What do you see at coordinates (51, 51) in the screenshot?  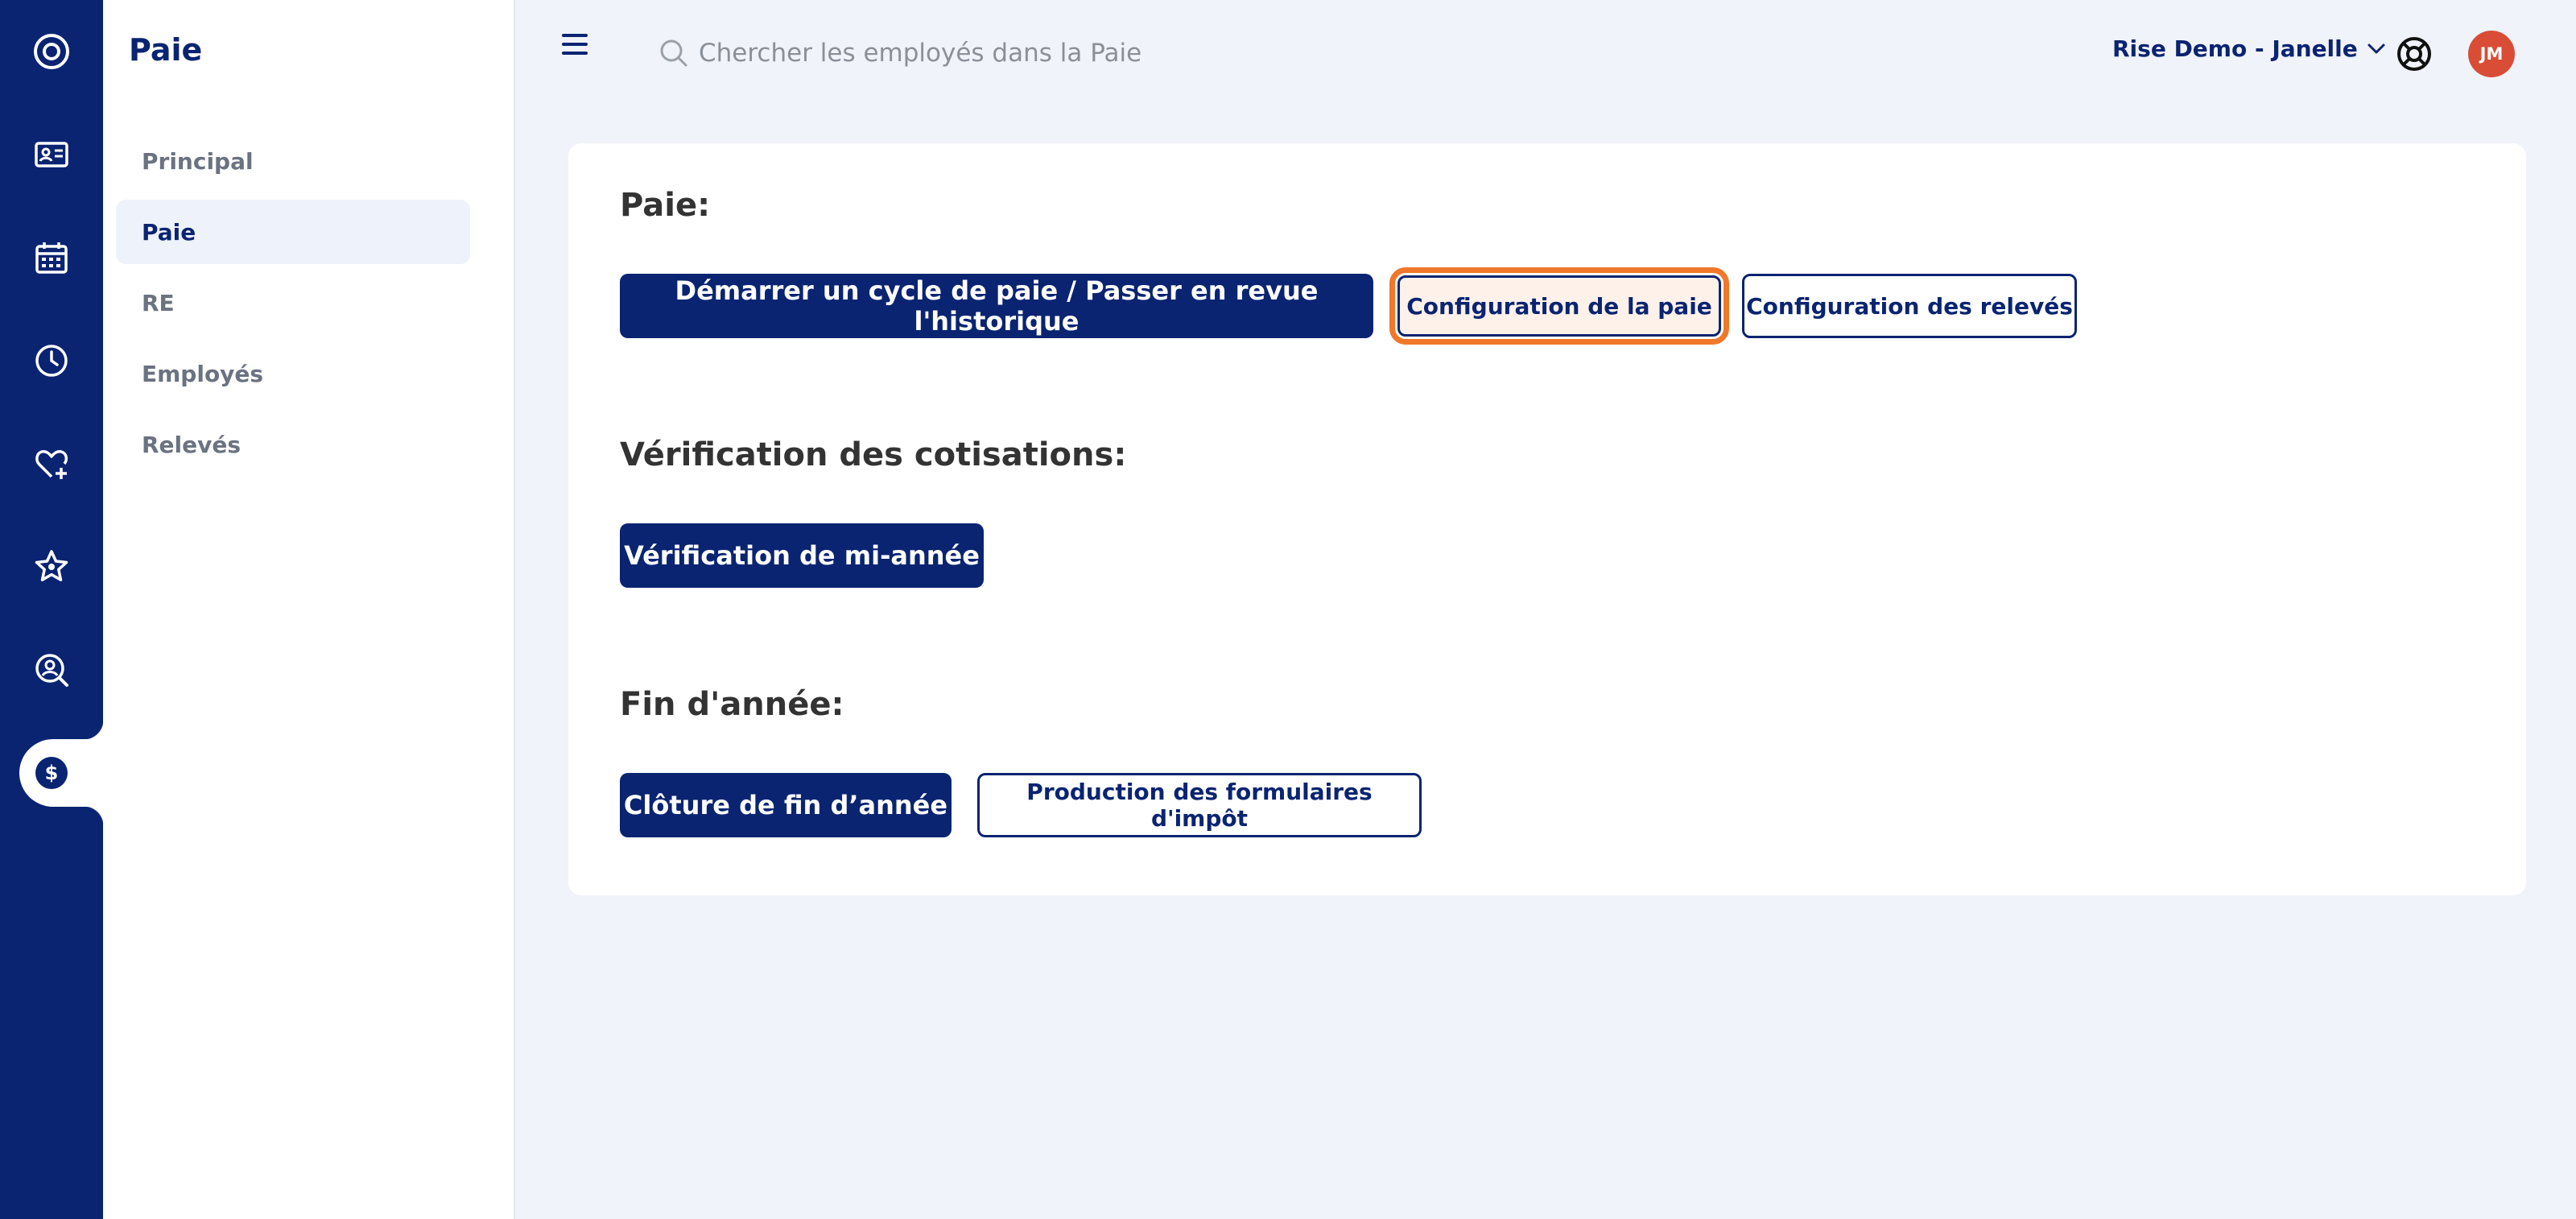 I see `app-logo-icon` at bounding box center [51, 51].